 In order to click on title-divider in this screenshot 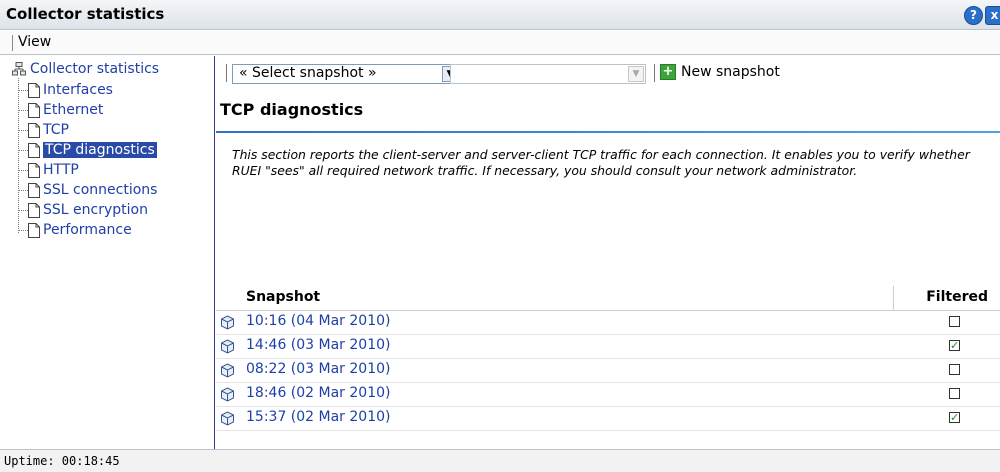, I will do `click(608, 132)`.